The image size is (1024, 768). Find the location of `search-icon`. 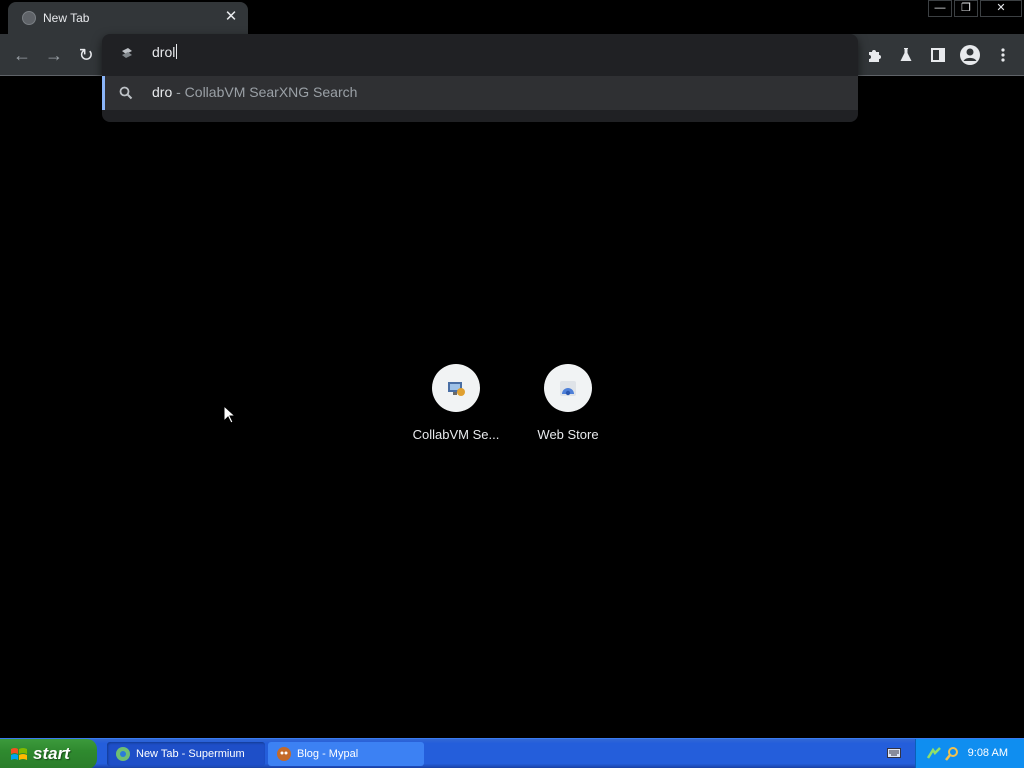

search-icon is located at coordinates (126, 93).